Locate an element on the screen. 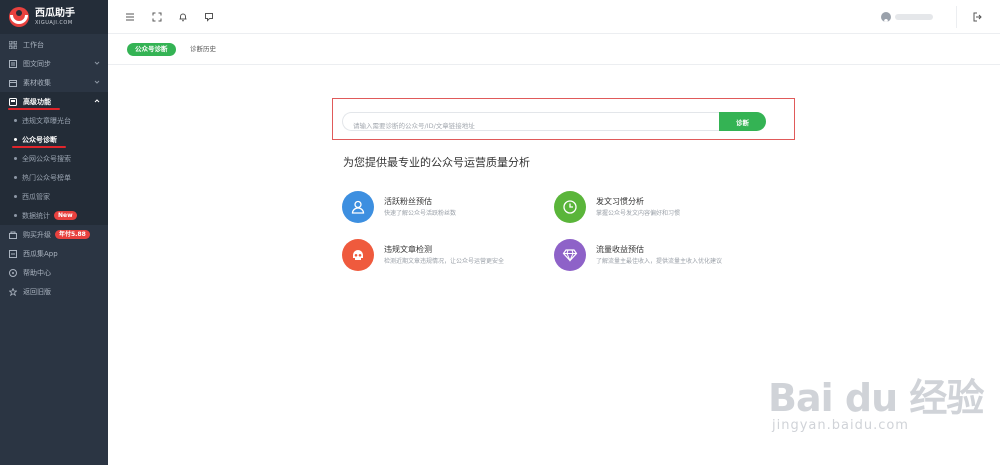 This screenshot has height=465, width=1000. sidebar-item-label: 购买升级 is located at coordinates (37, 234).